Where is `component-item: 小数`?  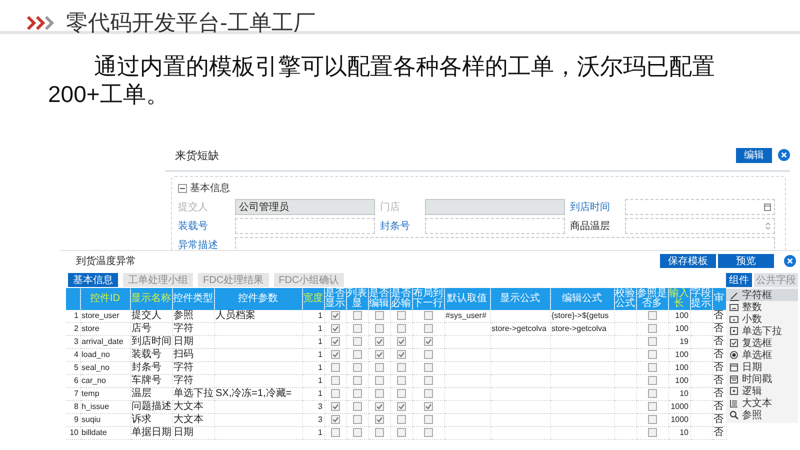
component-item: 小数 is located at coordinates (762, 319).